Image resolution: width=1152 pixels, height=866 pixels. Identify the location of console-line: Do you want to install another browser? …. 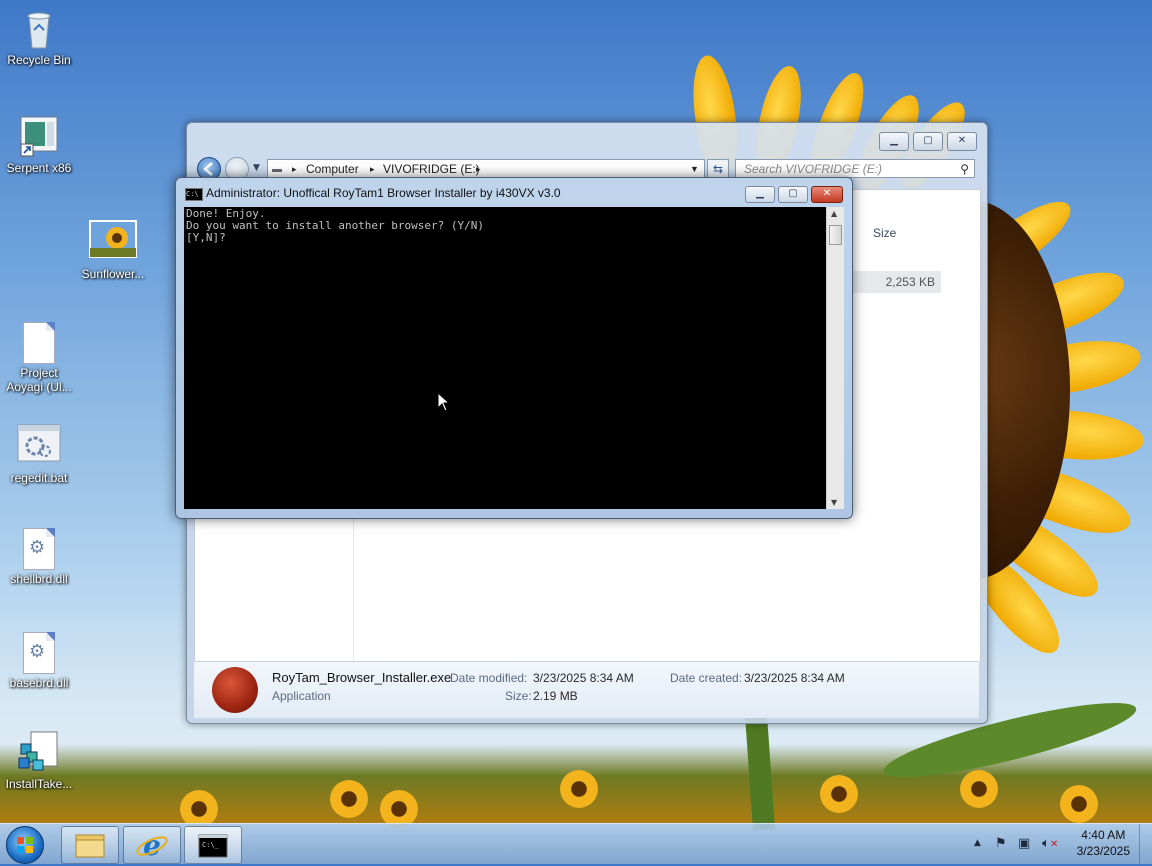
(335, 225).